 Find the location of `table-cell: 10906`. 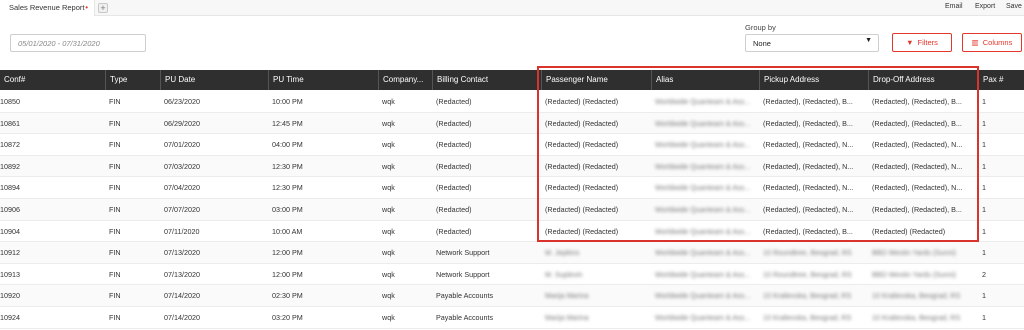

table-cell: 10906 is located at coordinates (10, 209).